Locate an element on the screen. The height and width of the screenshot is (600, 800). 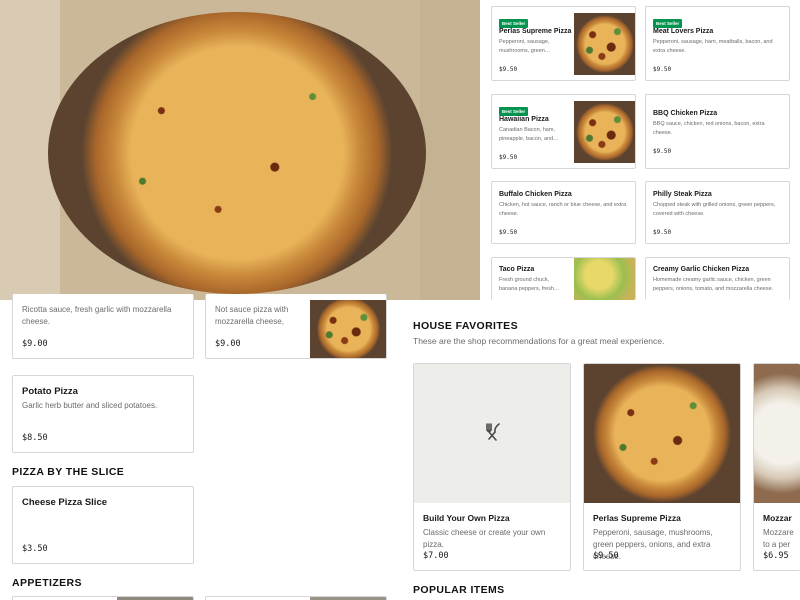
item-name: Potato Pizza is located at coordinates (50, 391).